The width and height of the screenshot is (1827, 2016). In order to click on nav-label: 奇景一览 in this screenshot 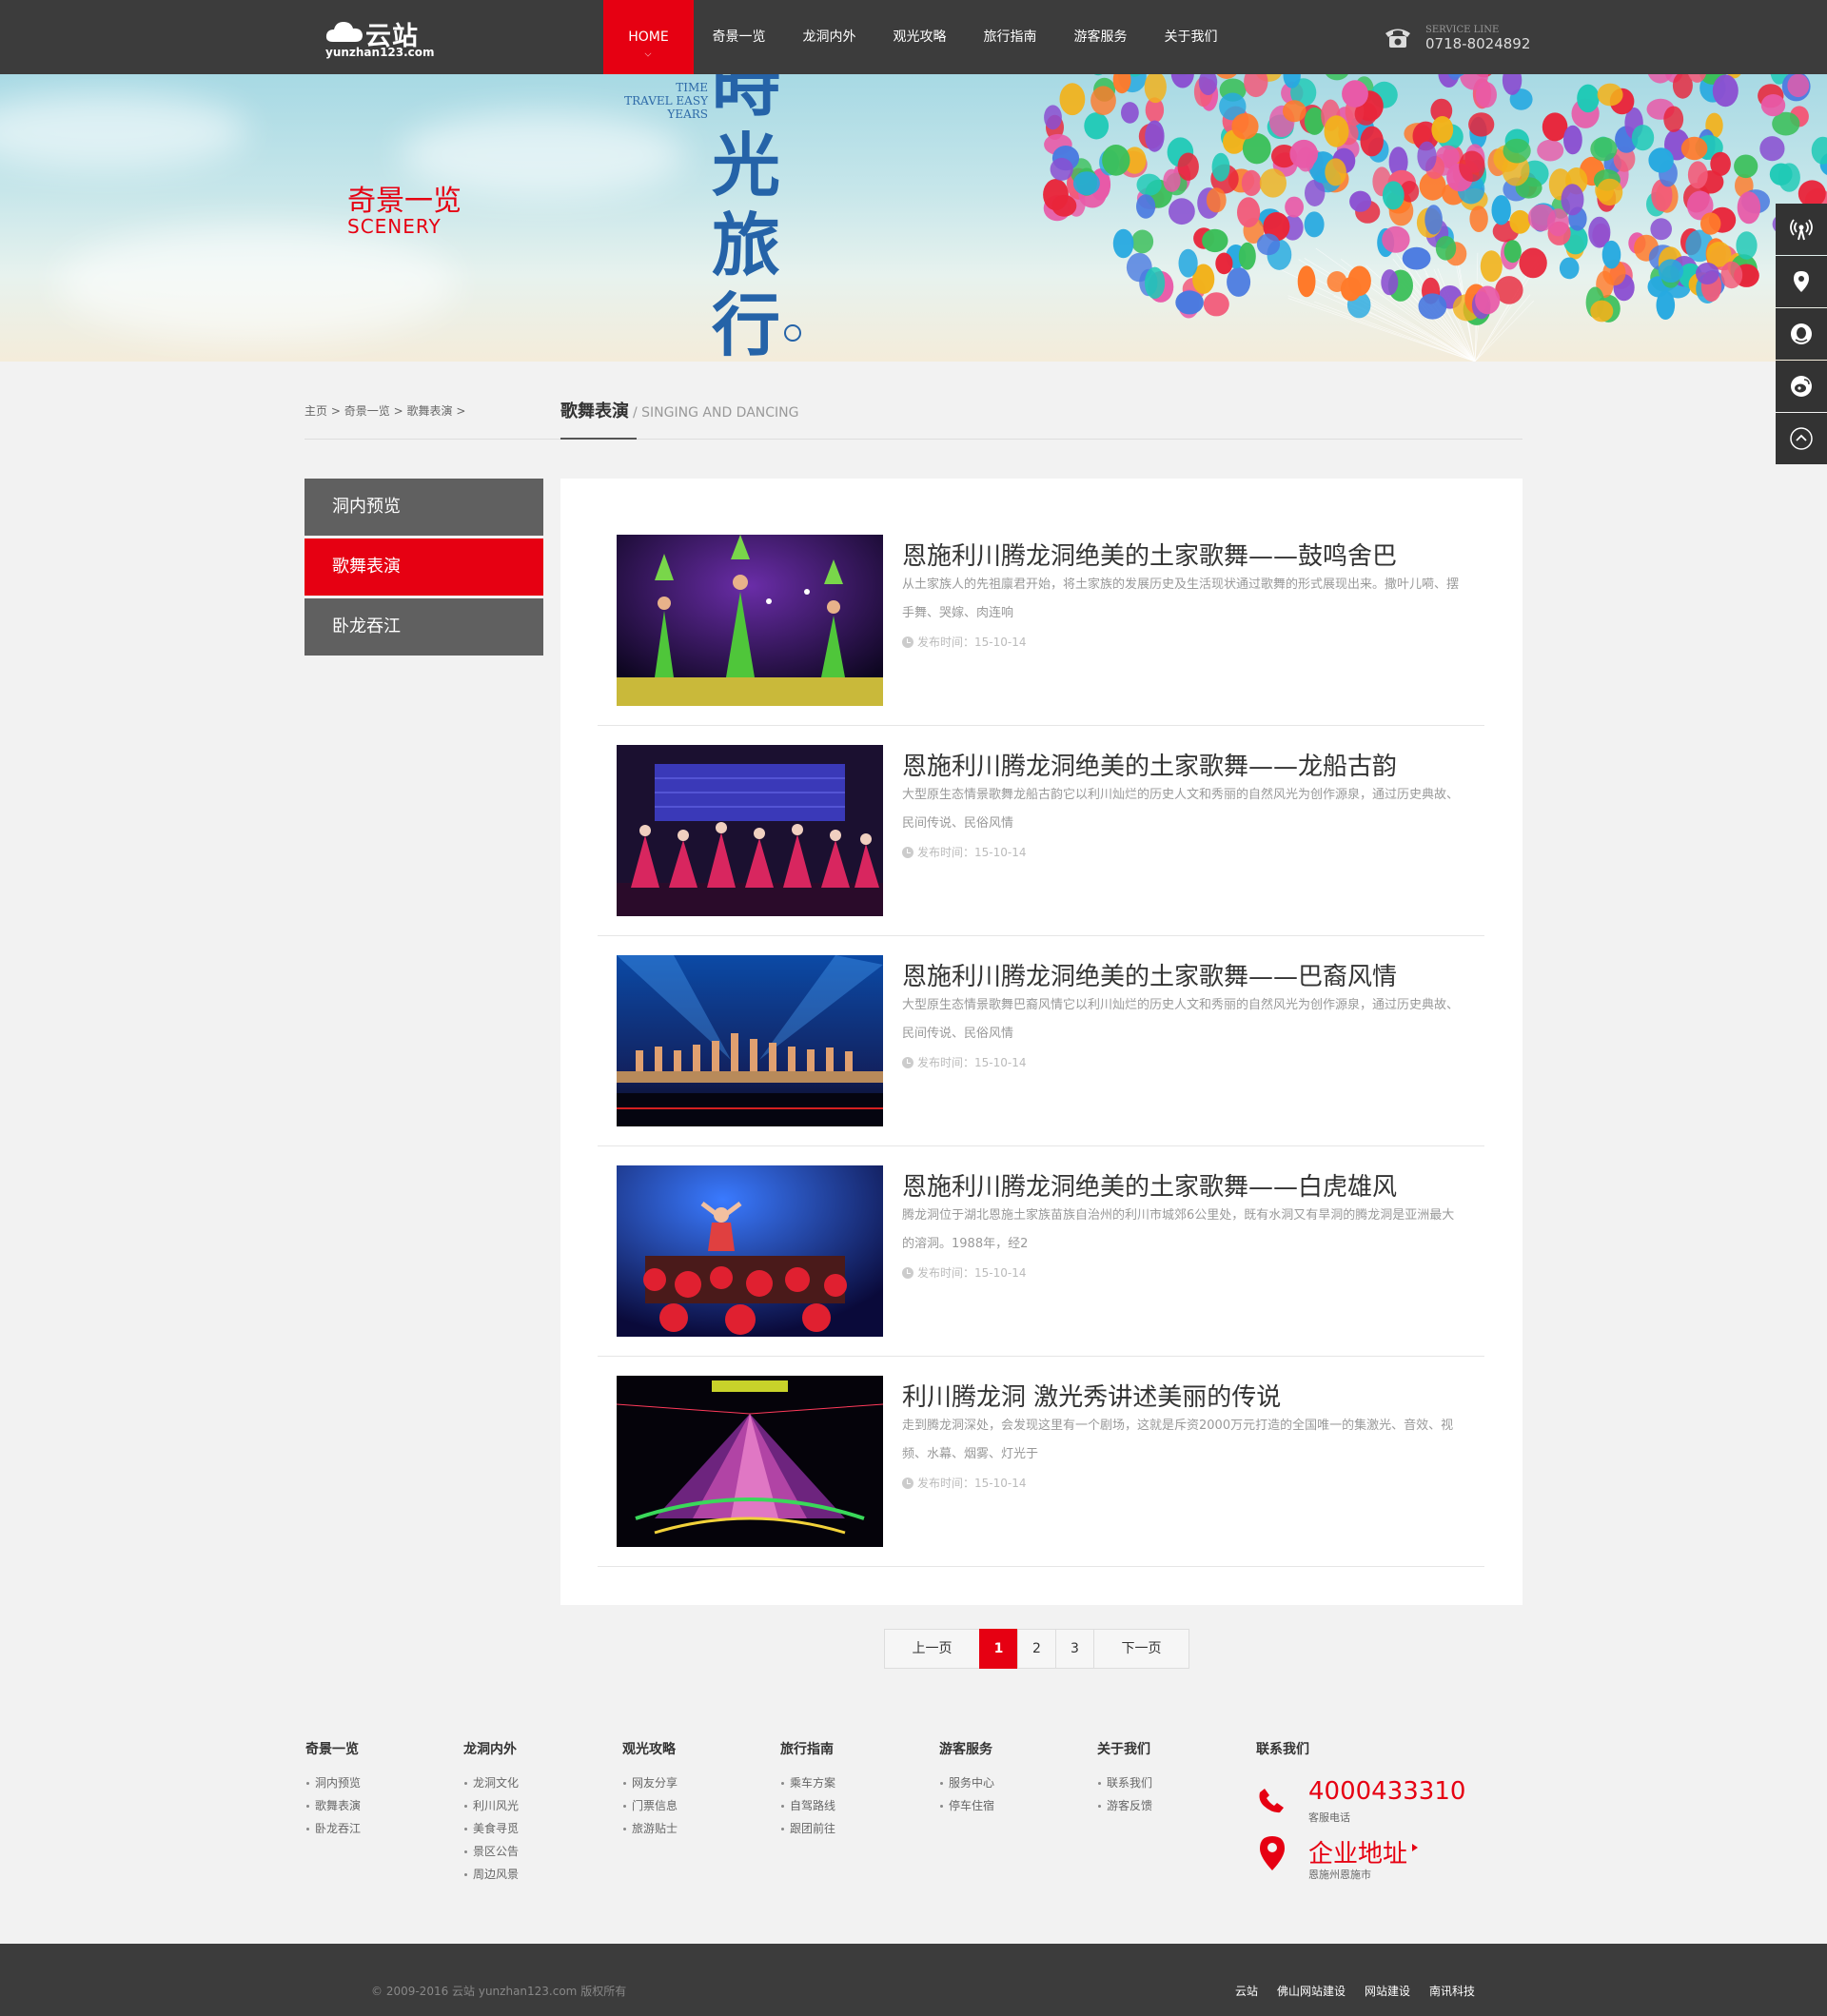, I will do `click(739, 37)`.